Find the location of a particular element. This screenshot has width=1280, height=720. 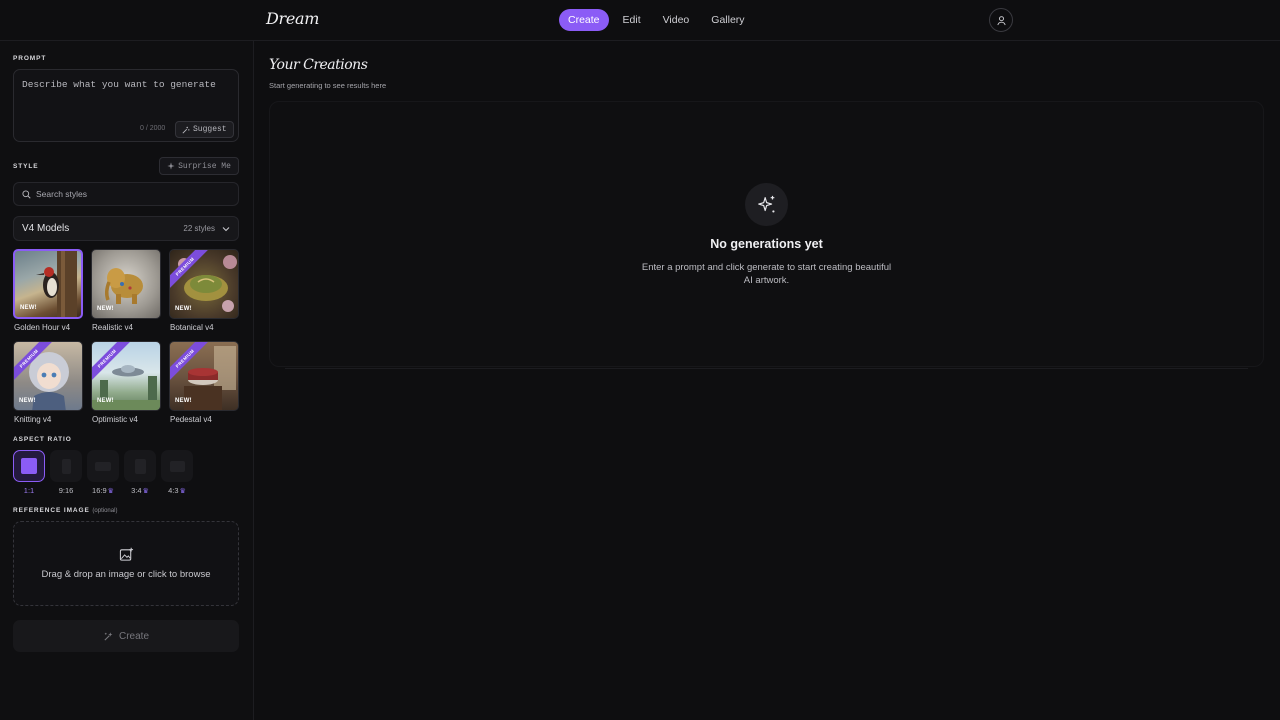

nav-gallery: Gallery is located at coordinates (727, 20).